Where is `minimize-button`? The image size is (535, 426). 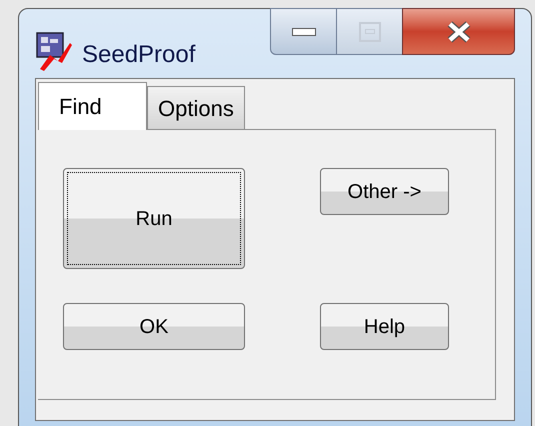
minimize-button is located at coordinates (303, 31).